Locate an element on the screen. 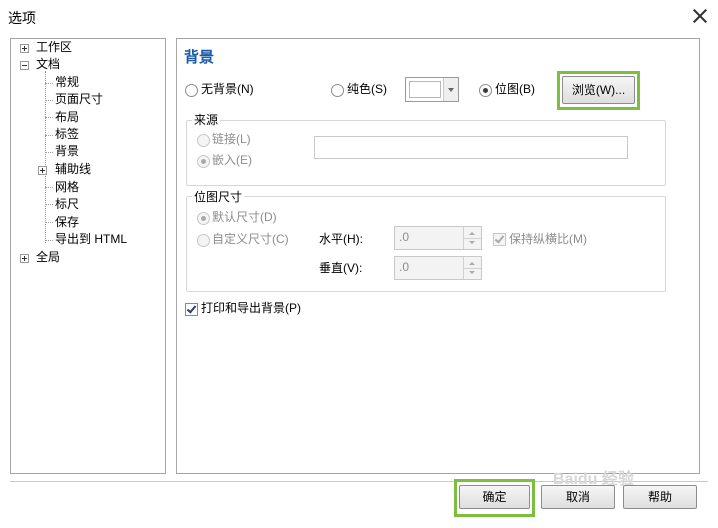  source-path-field is located at coordinates (471, 147).